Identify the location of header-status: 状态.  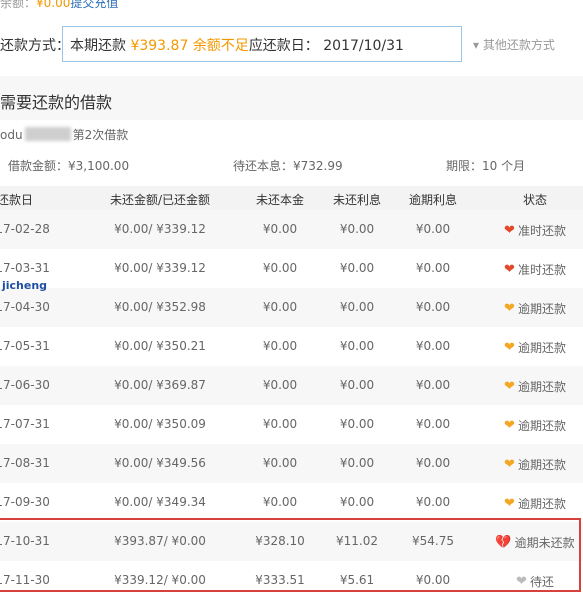
(534, 200).